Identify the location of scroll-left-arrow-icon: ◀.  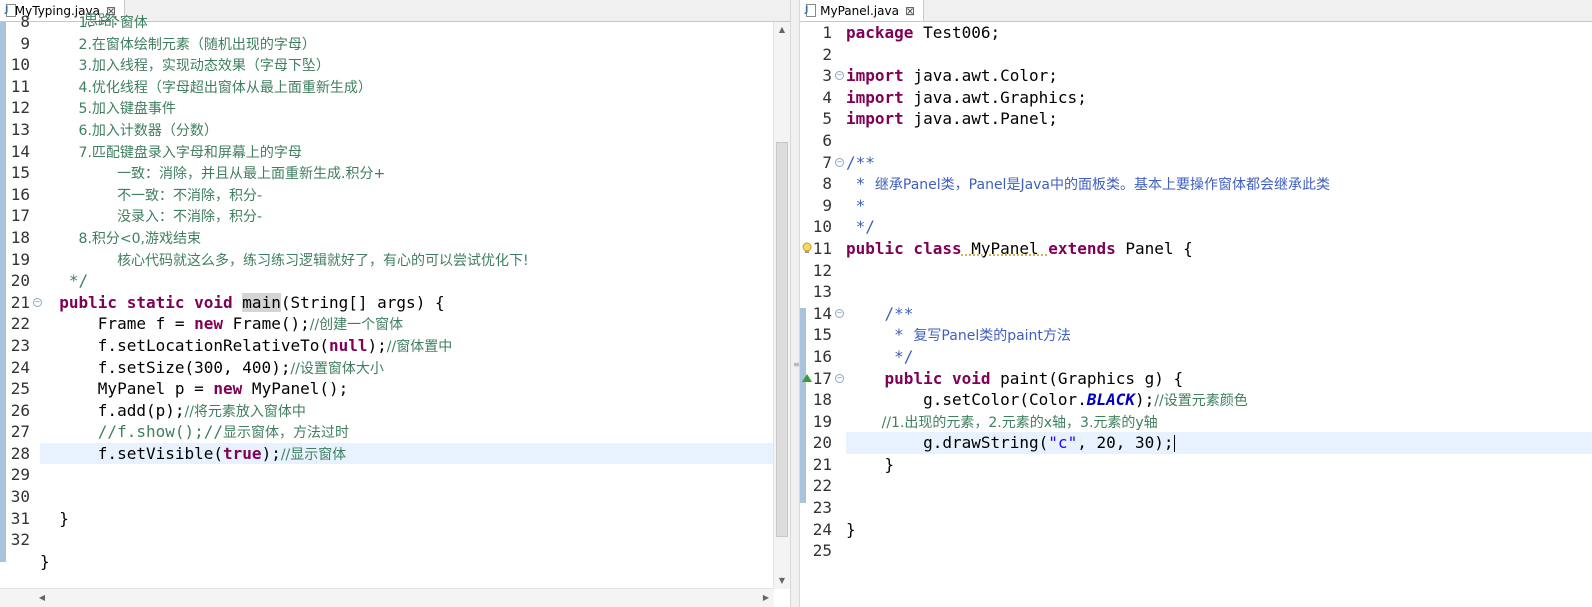
(42, 598).